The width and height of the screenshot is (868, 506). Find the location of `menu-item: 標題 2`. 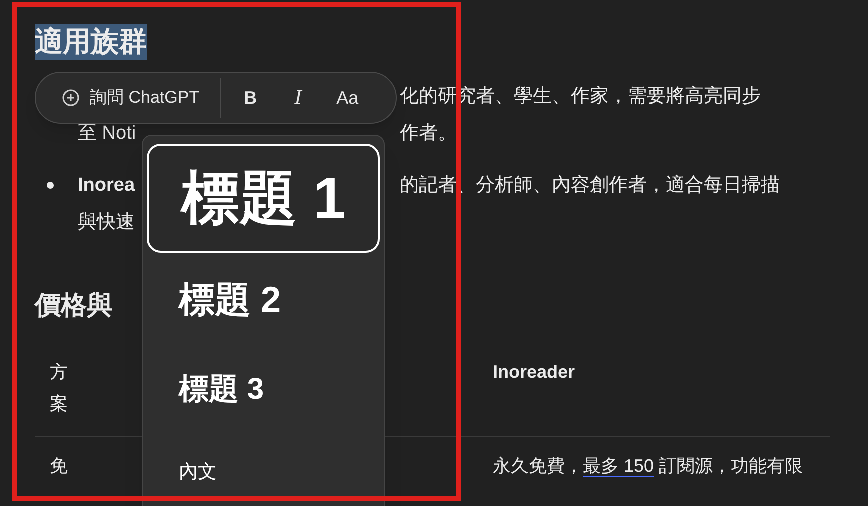

menu-item: 標題 2 is located at coordinates (263, 300).